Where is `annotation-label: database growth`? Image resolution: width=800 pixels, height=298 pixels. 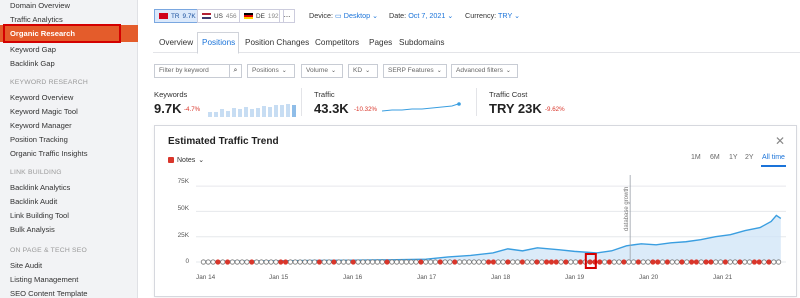
annotation-label: database growth is located at coordinates (627, 209).